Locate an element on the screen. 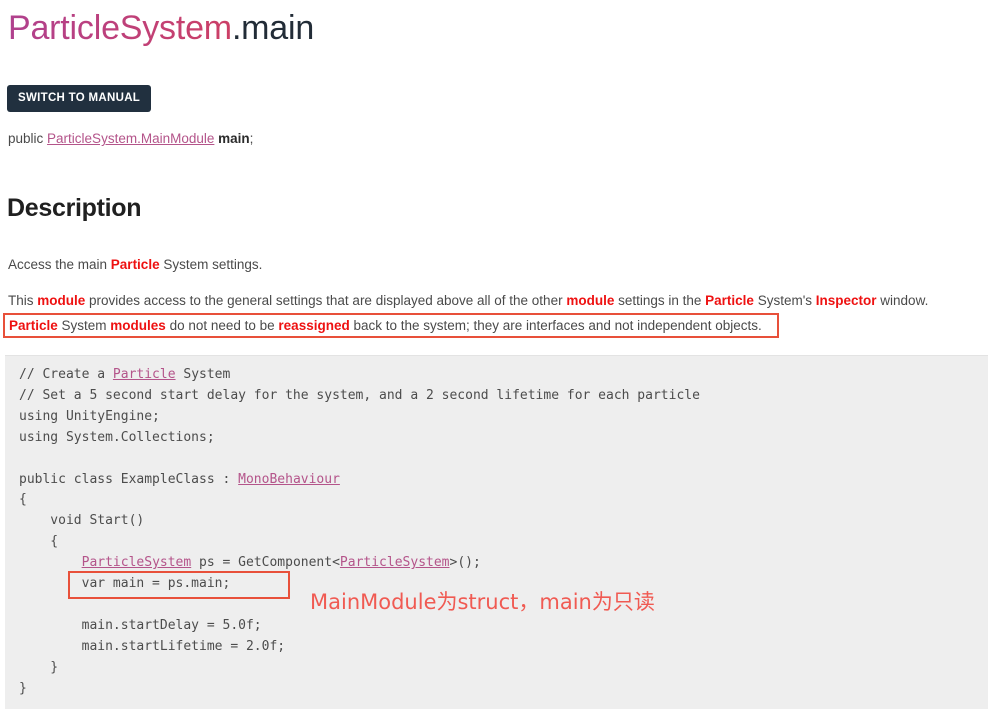  paragraph2-text-1: This is located at coordinates (23, 300).